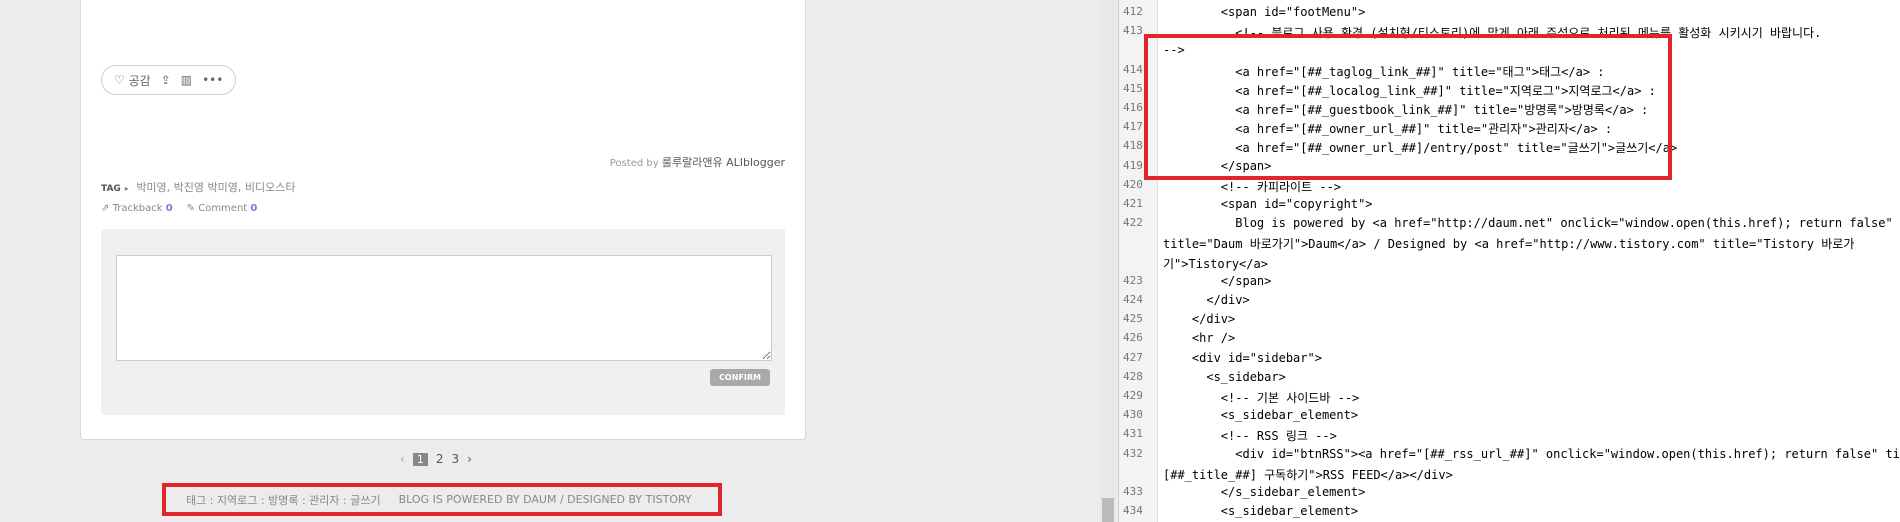 The height and width of the screenshot is (522, 1900). What do you see at coordinates (283, 500) in the screenshot?
I see `footer-menu-links: 태그 : 지역로그 : 방명록 : 관리자 : 글쓰기` at bounding box center [283, 500].